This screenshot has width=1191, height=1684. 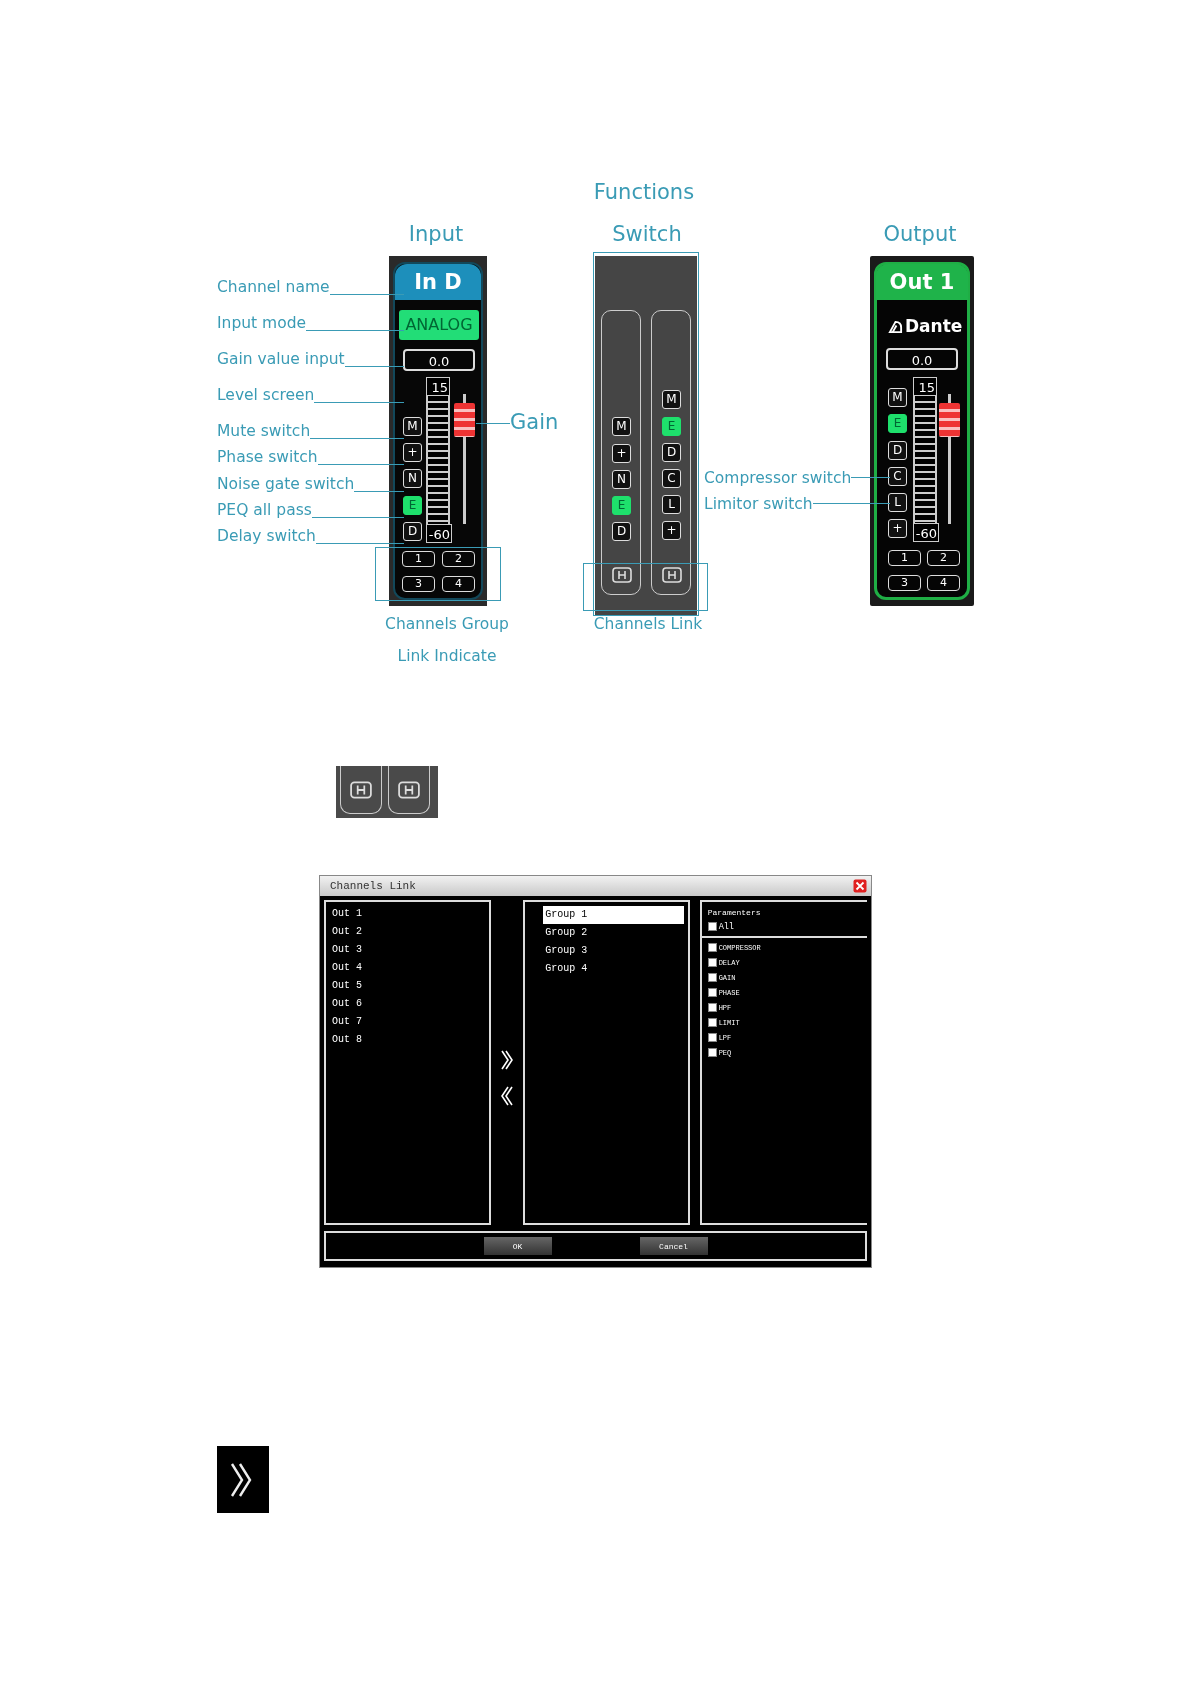 What do you see at coordinates (920, 234) in the screenshot?
I see `heading: Output` at bounding box center [920, 234].